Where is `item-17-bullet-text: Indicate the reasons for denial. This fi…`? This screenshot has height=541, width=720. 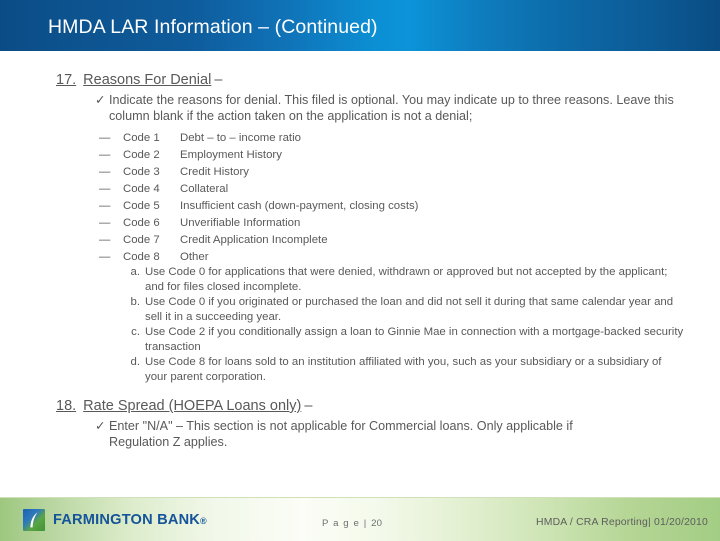
item-17-bullet-text: Indicate the reasons for denial. This fi… is located at coordinates (391, 108).